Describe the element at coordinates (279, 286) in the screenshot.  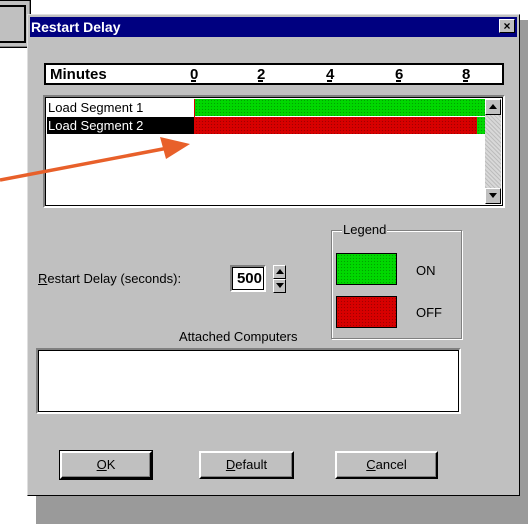
I see `spin-down-icon` at that location.